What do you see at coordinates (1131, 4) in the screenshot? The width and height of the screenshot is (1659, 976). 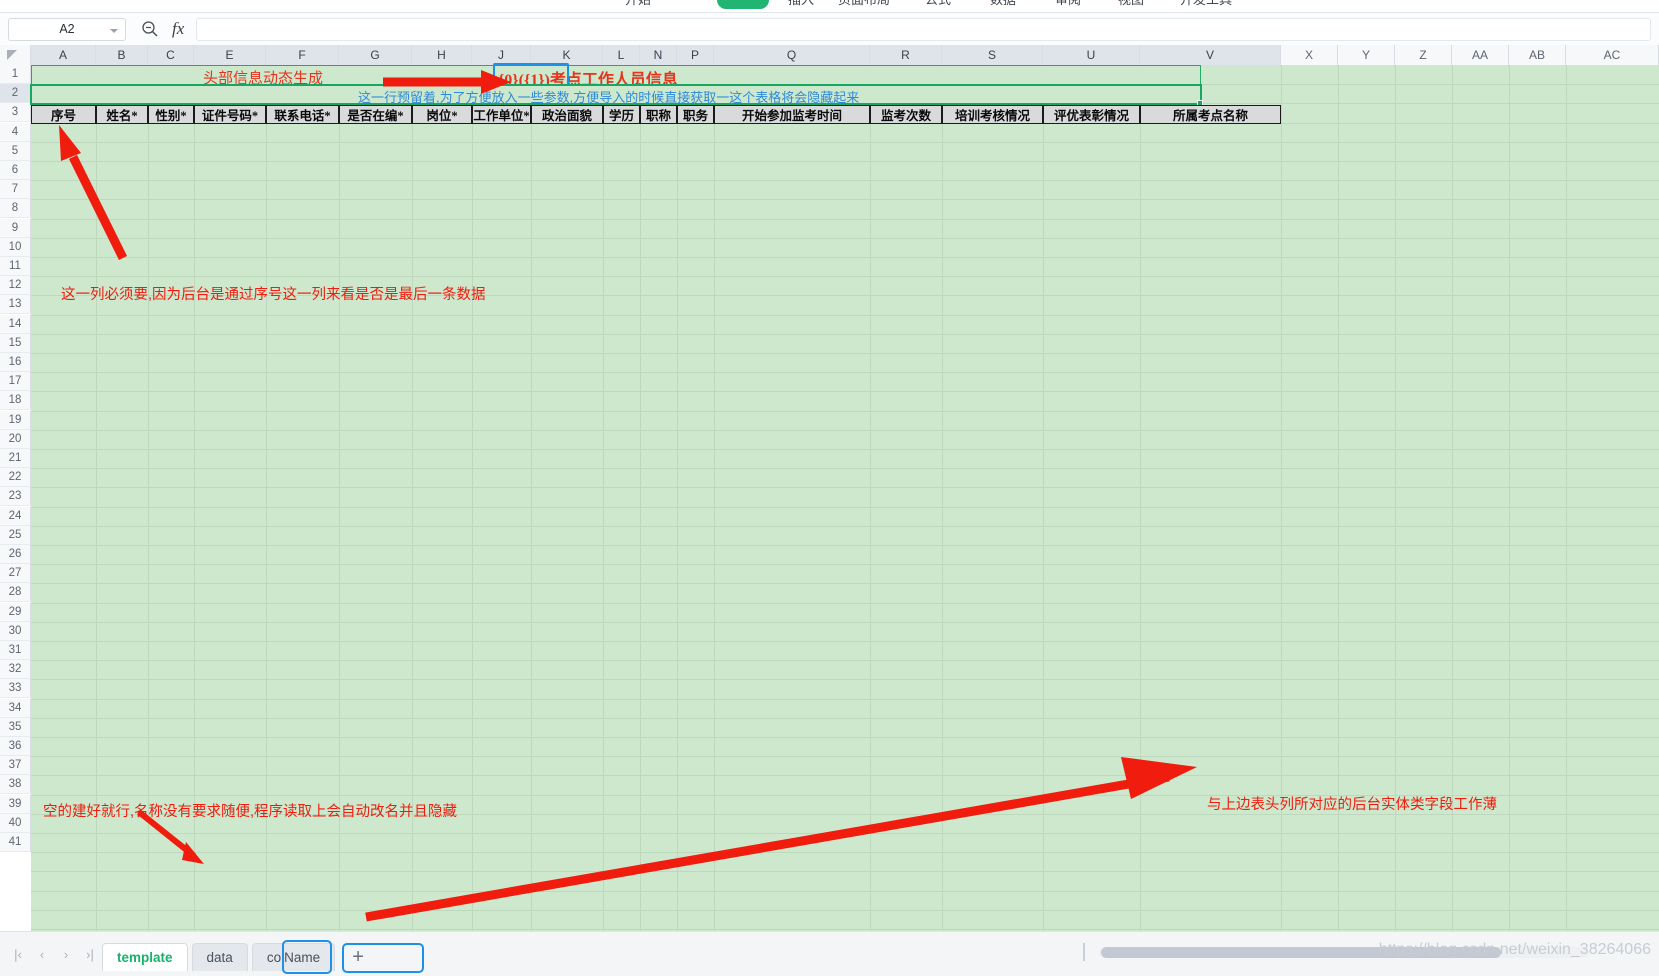 I see `ribbon-item-6: 视图` at bounding box center [1131, 4].